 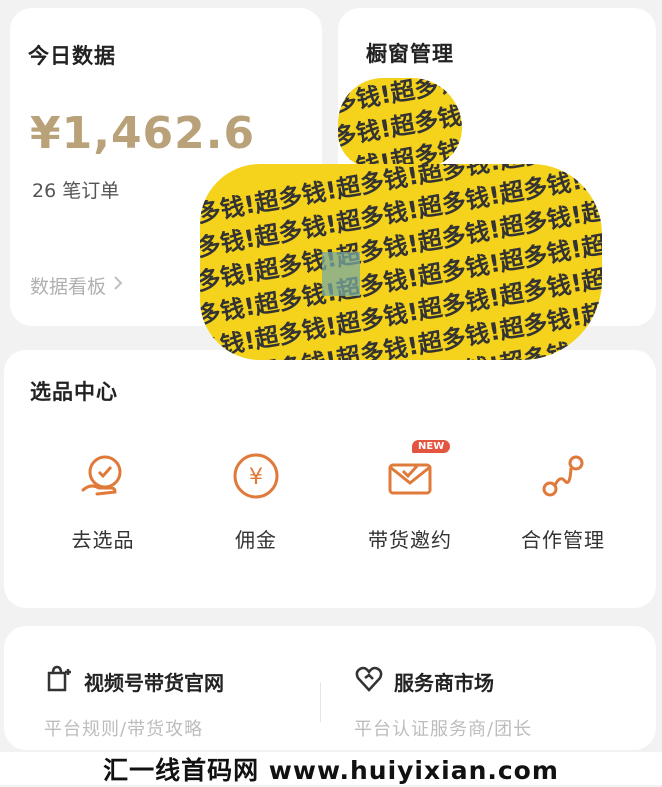 What do you see at coordinates (103, 476) in the screenshot?
I see `hand-coin-icon` at bounding box center [103, 476].